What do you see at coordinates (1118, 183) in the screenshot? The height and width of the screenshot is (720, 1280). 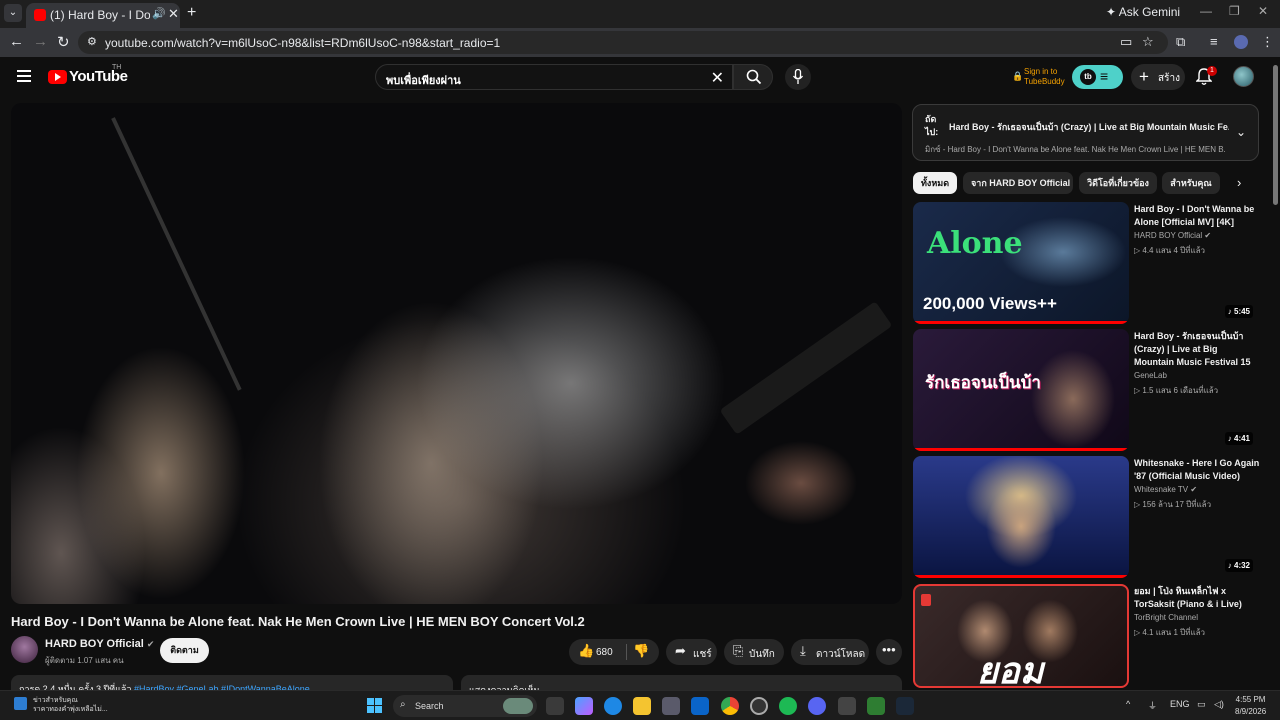 I see `chip-related: วิดีโอที่เกี่ยวข้อง` at bounding box center [1118, 183].